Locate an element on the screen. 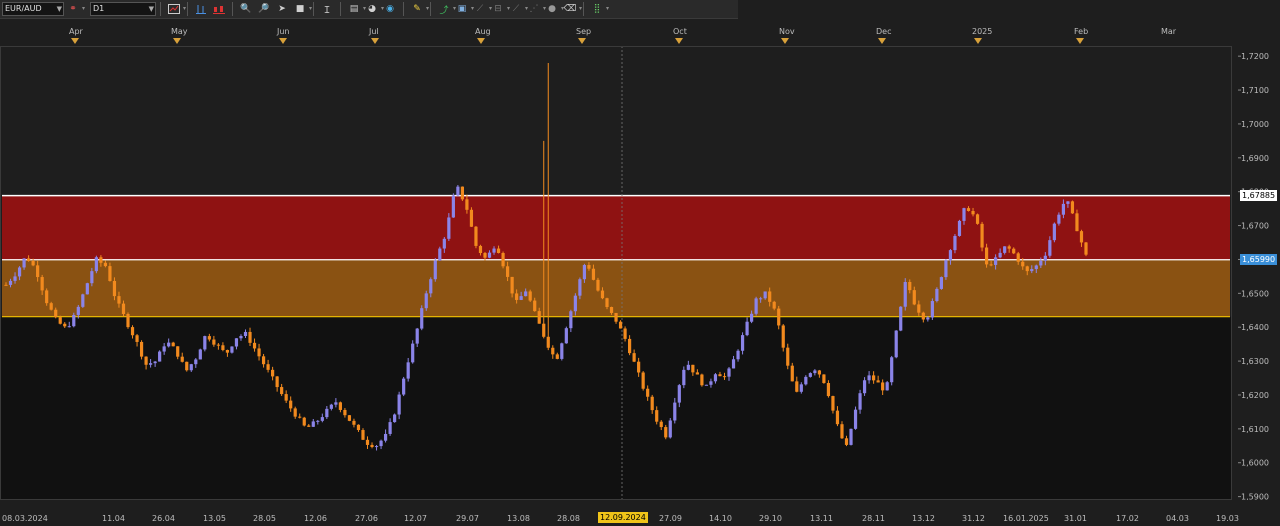 This screenshot has height=526, width=1280. timeframe-select: D1 ▼ is located at coordinates (123, 9).